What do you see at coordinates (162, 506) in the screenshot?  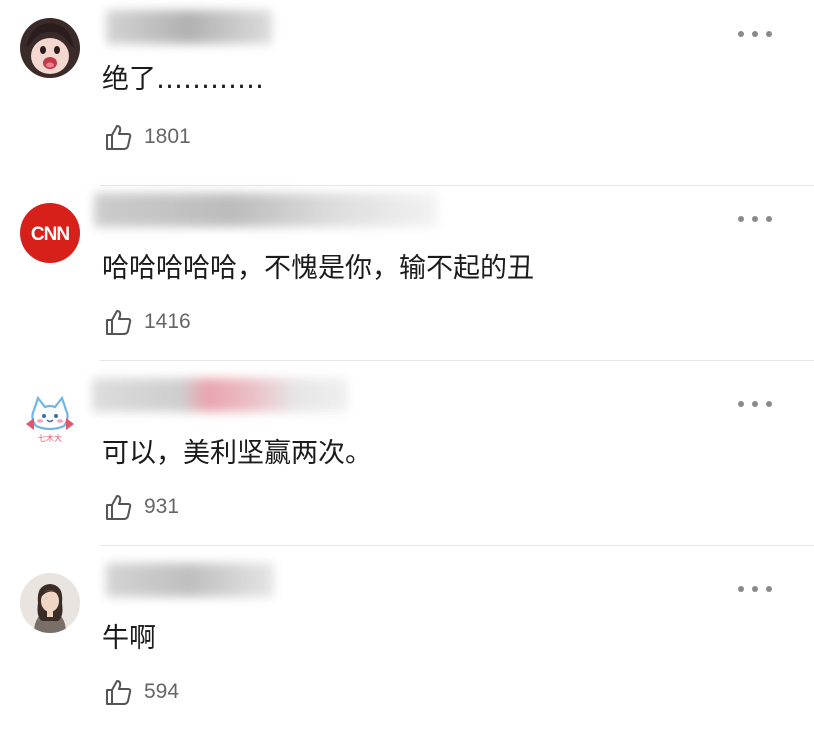 I see `like-count: 931` at bounding box center [162, 506].